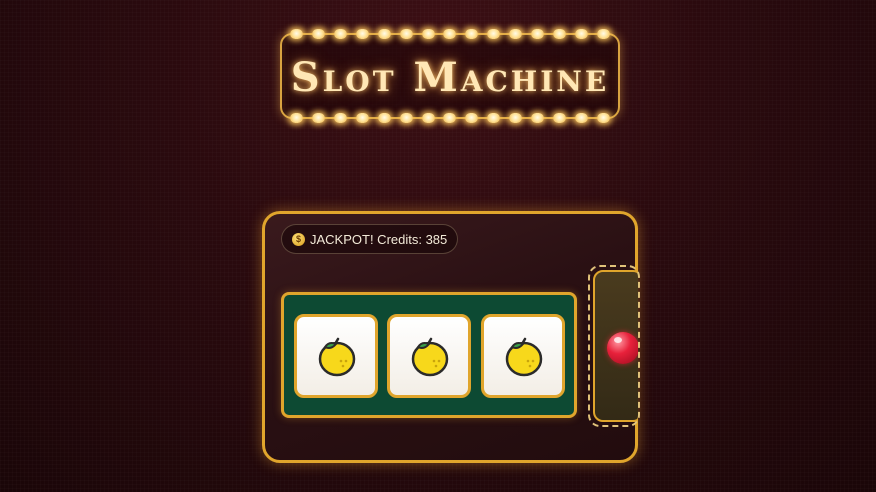 Image resolution: width=876 pixels, height=492 pixels. I want to click on lever-track, so click(614, 346).